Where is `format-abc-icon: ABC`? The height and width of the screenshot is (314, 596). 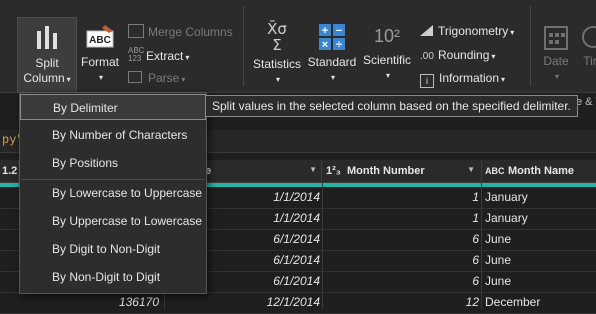
format-abc-icon: ABC is located at coordinates (100, 36).